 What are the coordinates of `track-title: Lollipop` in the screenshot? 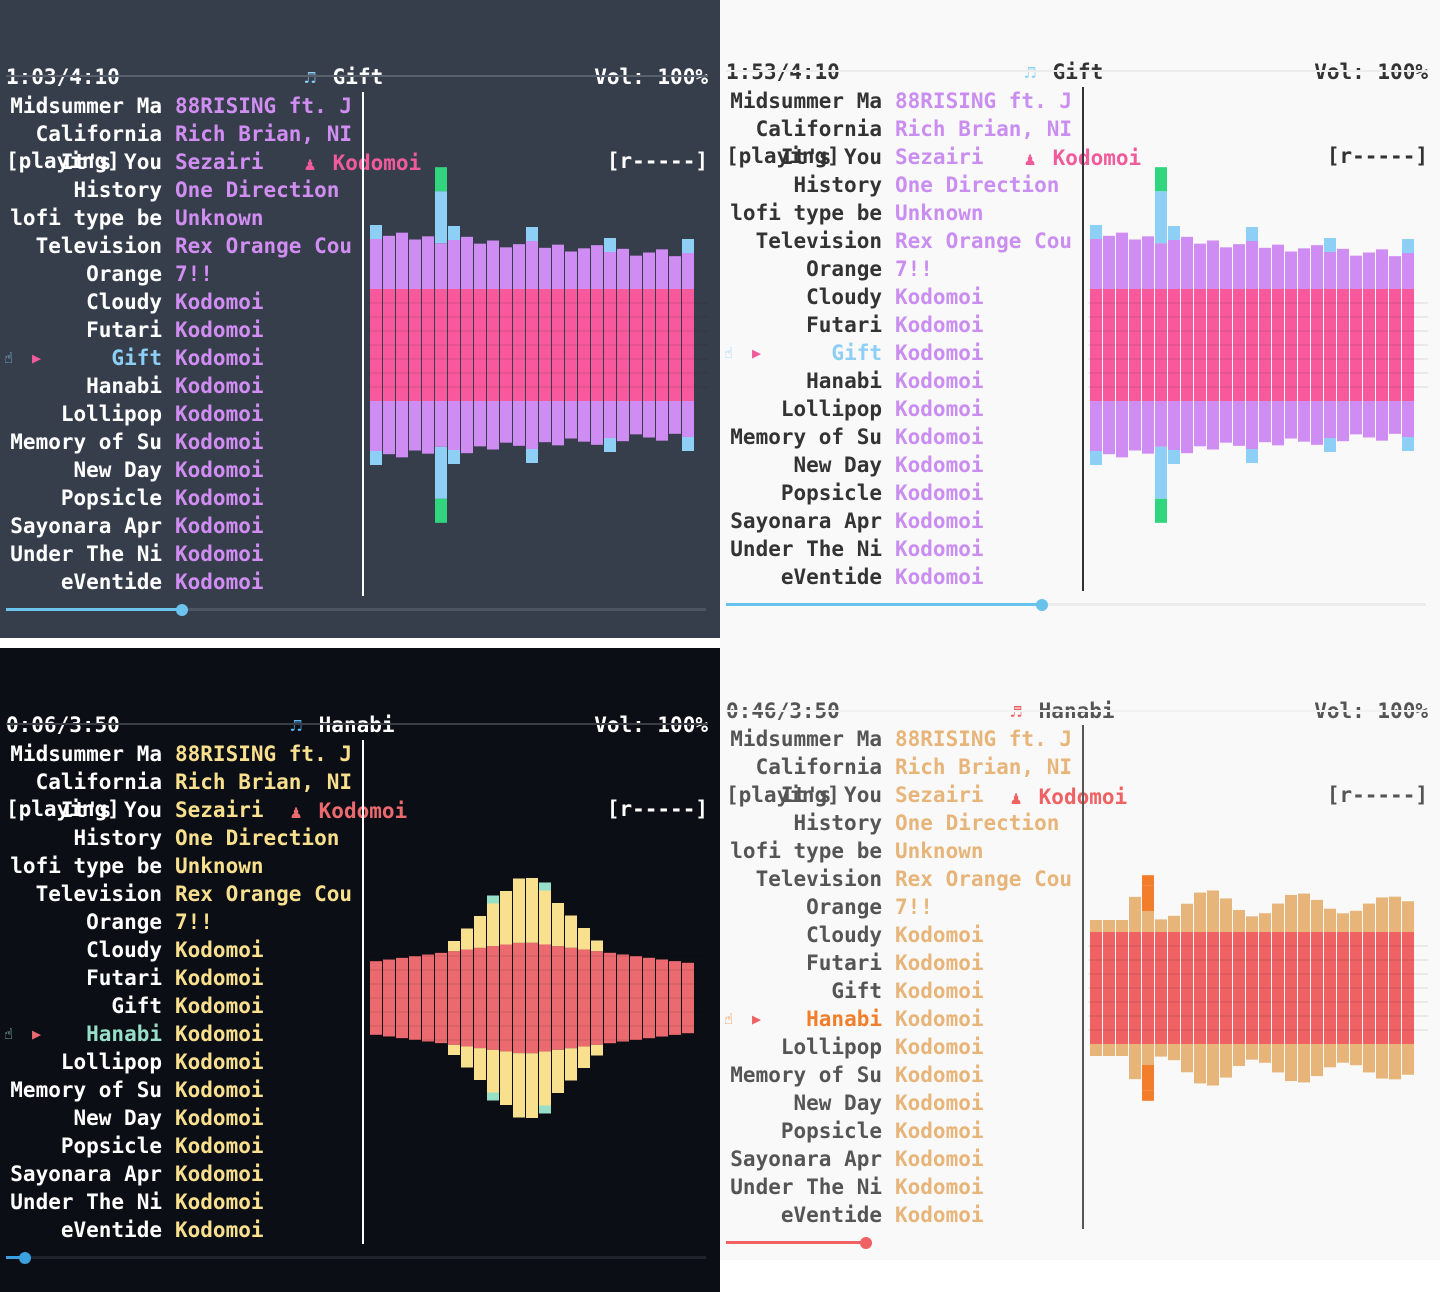 It's located at (111, 414).